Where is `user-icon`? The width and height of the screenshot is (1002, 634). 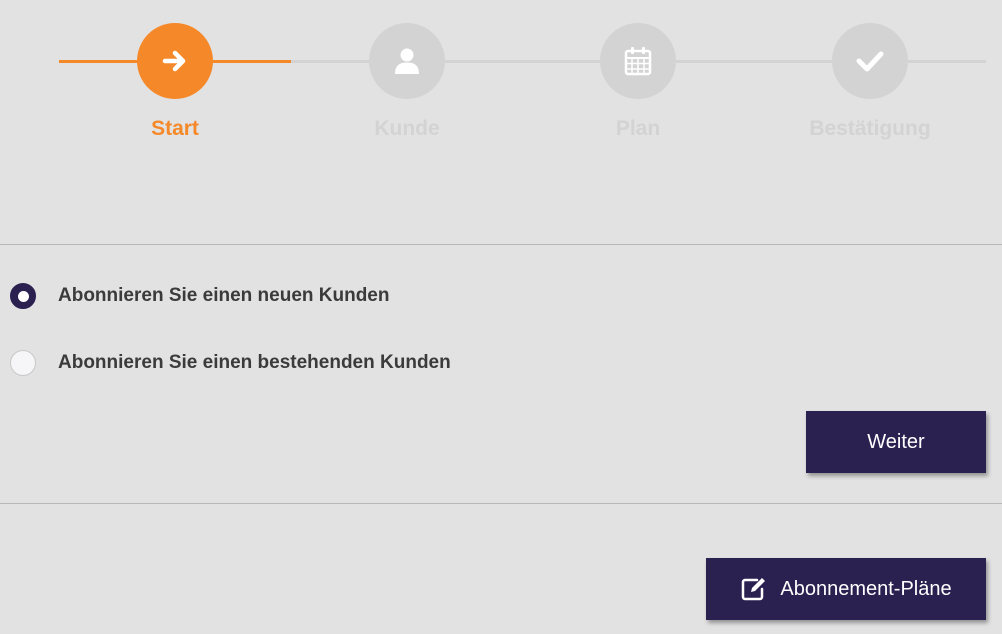 user-icon is located at coordinates (407, 61).